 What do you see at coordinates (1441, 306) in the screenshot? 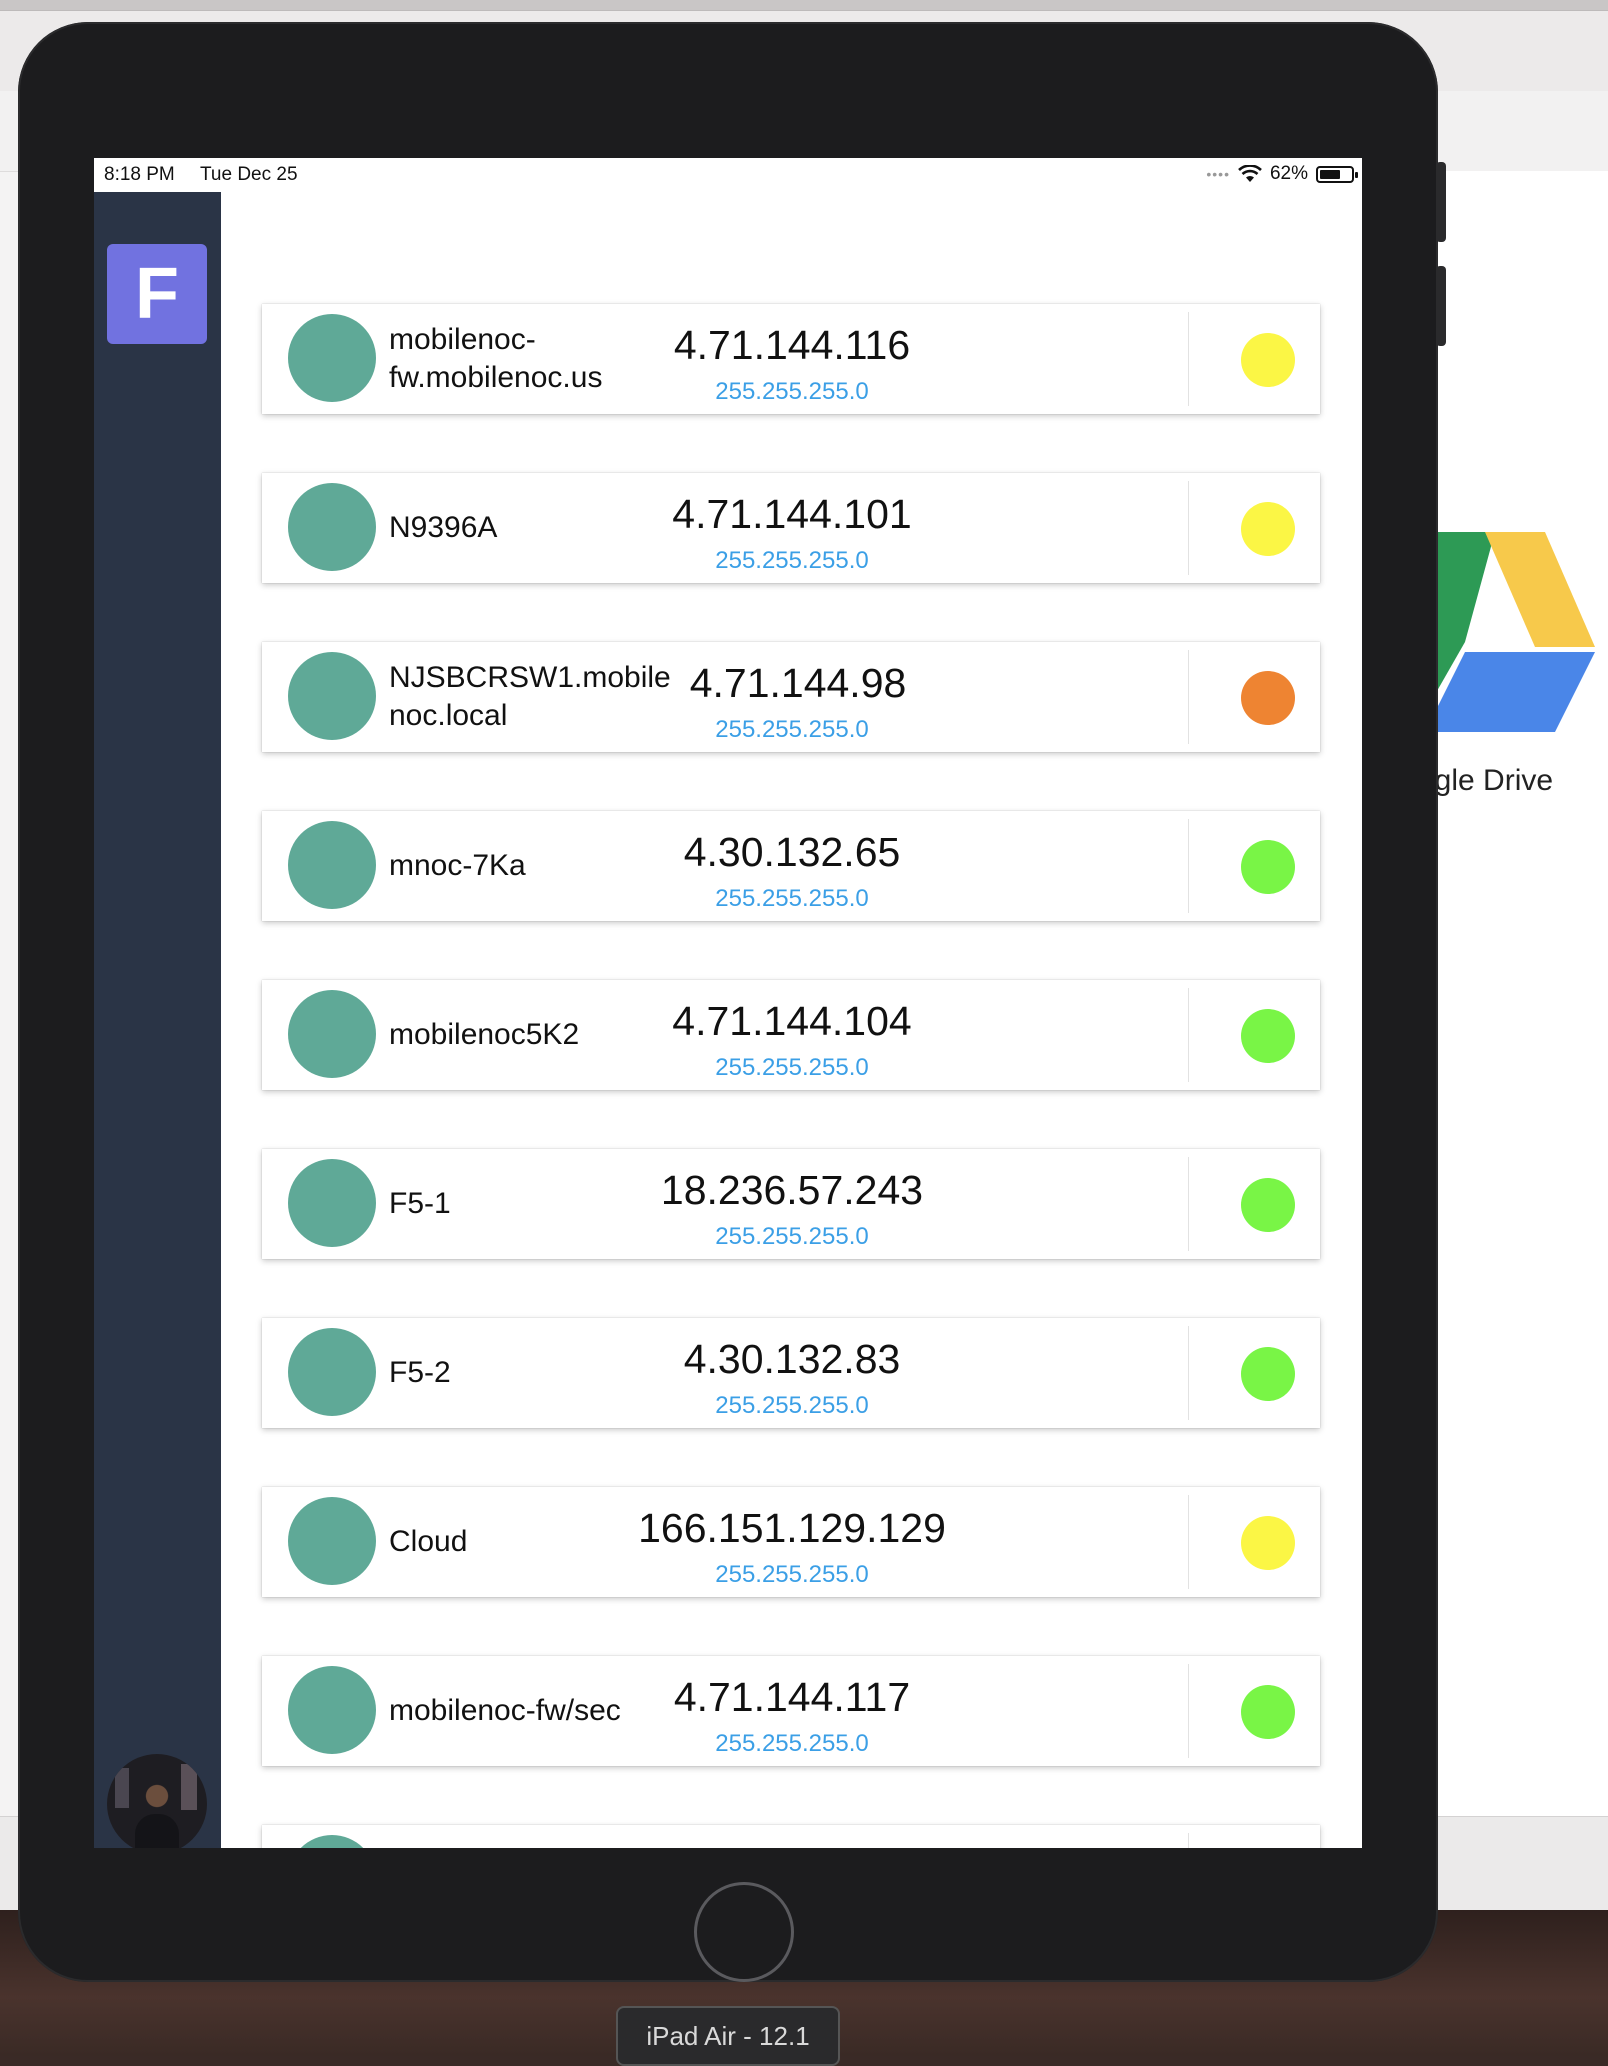
I see `volume-button` at bounding box center [1441, 306].